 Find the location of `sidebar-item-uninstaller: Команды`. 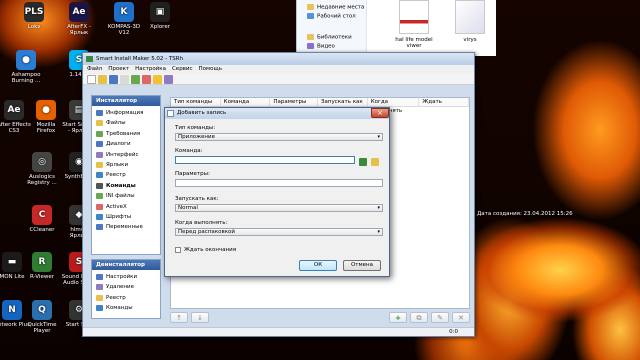

sidebar-item-uninstaller: Команды is located at coordinates (126, 308).